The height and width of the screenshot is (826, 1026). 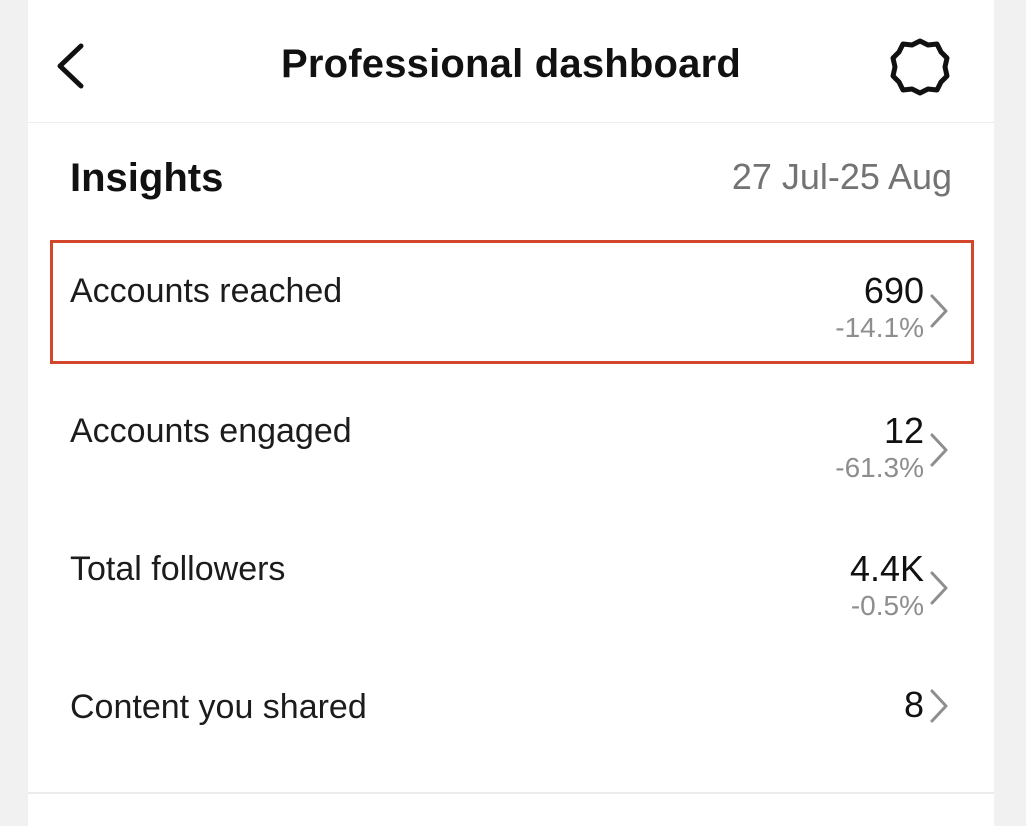 I want to click on date-range: 27 Jul-25 Aug, so click(x=842, y=177).